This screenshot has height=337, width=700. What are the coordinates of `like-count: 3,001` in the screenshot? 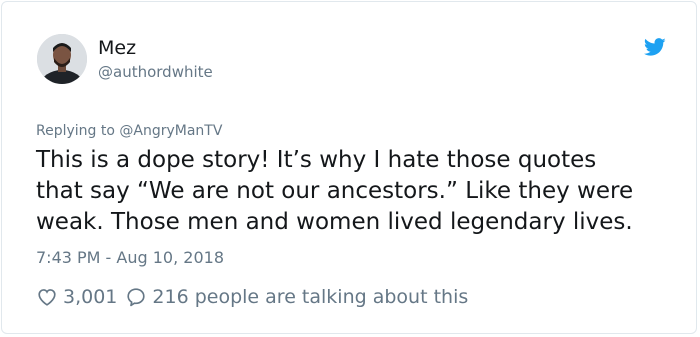 It's located at (90, 297).